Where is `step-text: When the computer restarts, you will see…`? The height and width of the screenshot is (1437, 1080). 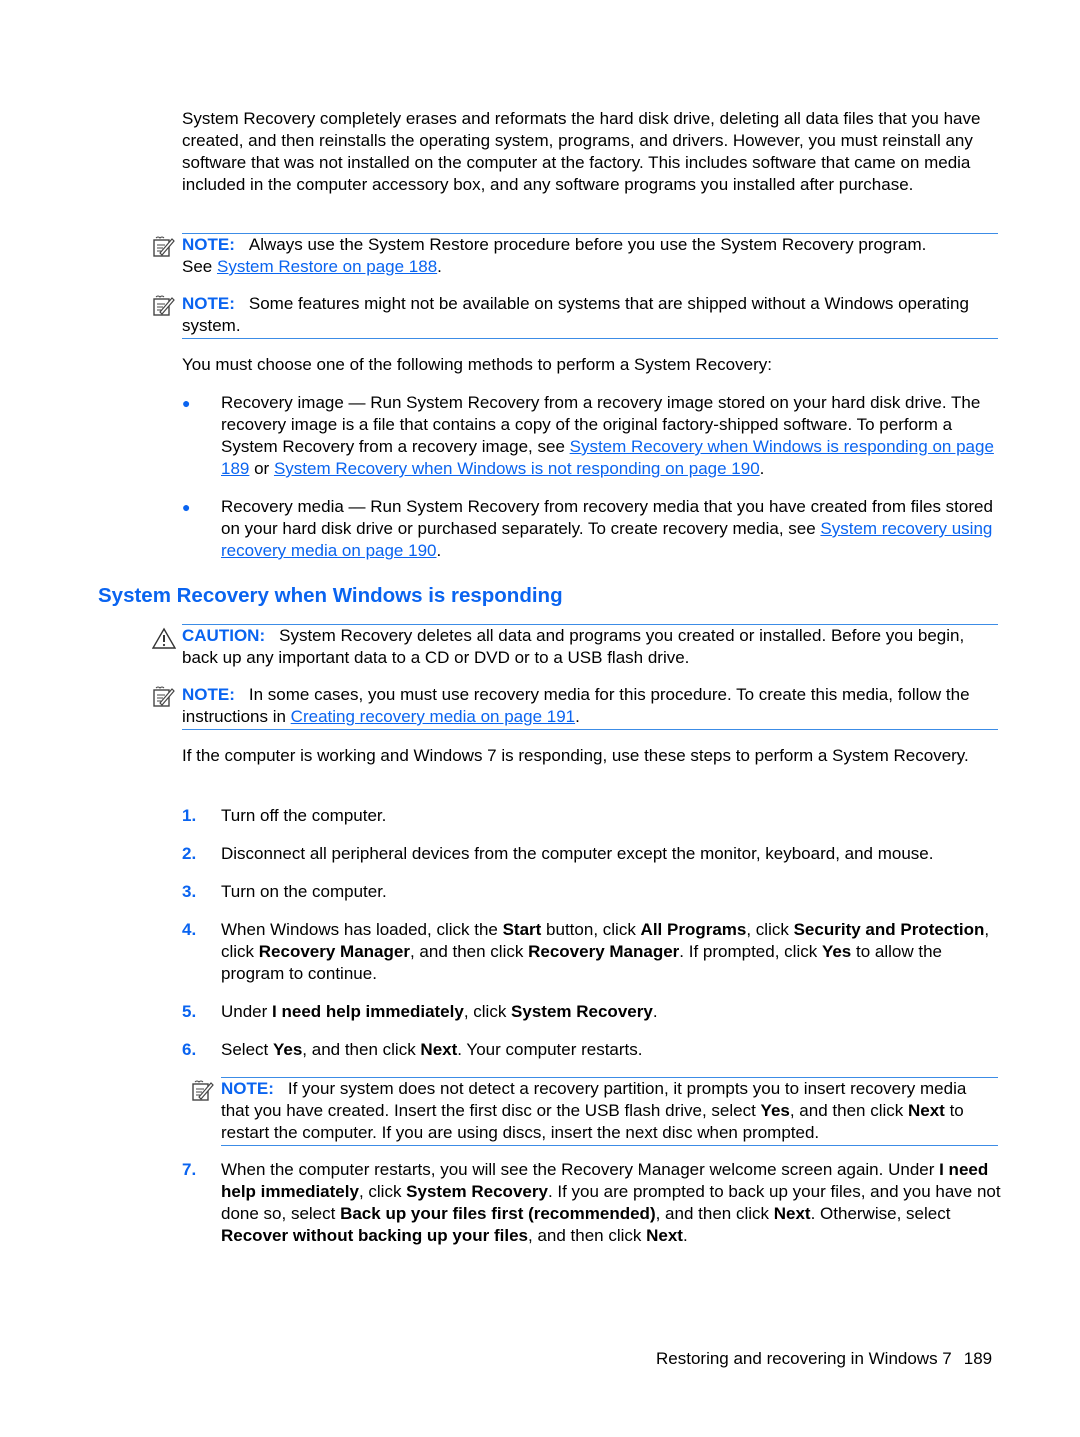 step-text: When the computer restarts, you will see… is located at coordinates (611, 1202).